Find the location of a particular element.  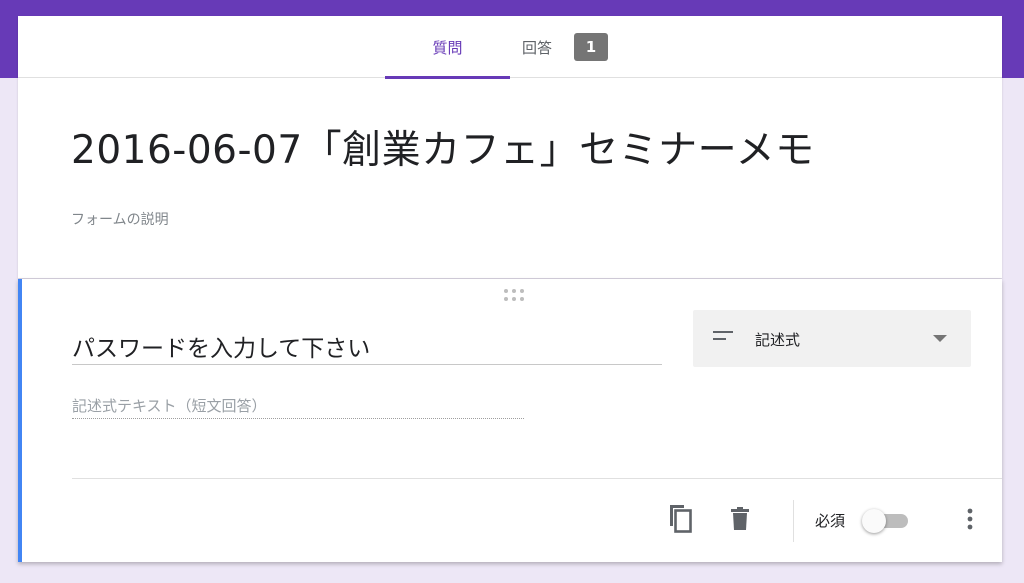

more-options-button is located at coordinates (970, 519).